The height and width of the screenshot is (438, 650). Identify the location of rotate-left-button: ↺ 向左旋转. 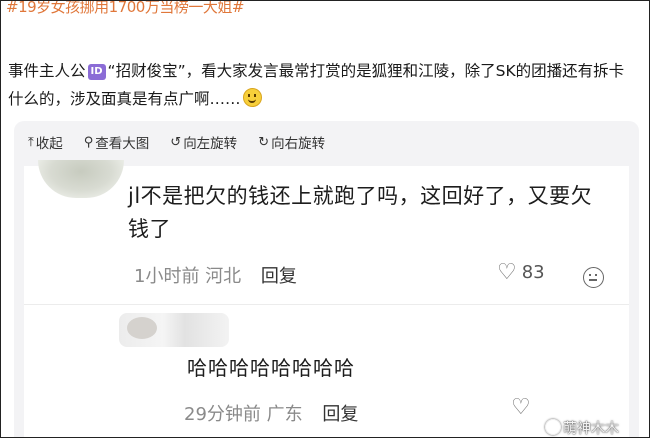
(204, 142).